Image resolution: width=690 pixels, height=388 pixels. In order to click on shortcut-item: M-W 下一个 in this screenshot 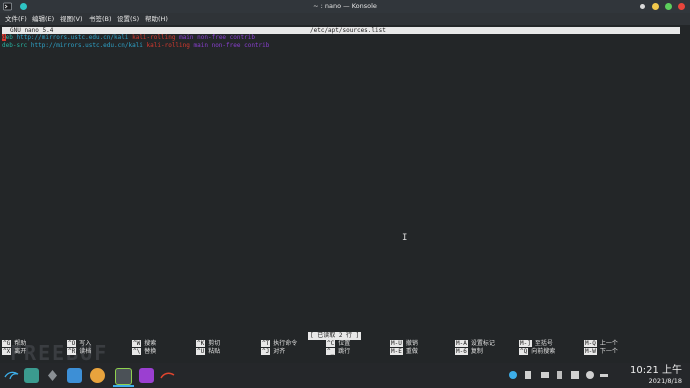, I will do `click(601, 352)`.